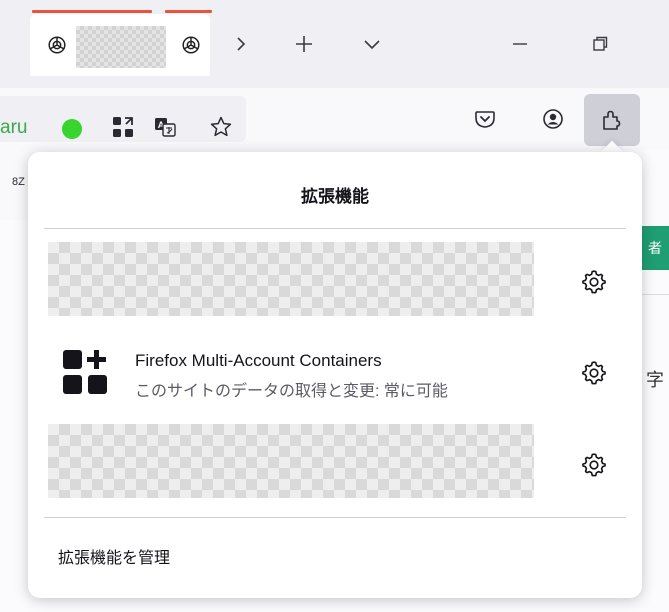  What do you see at coordinates (291, 391) in the screenshot?
I see `extension-permission: このサイトのデータの取得と変更: 常に可能` at bounding box center [291, 391].